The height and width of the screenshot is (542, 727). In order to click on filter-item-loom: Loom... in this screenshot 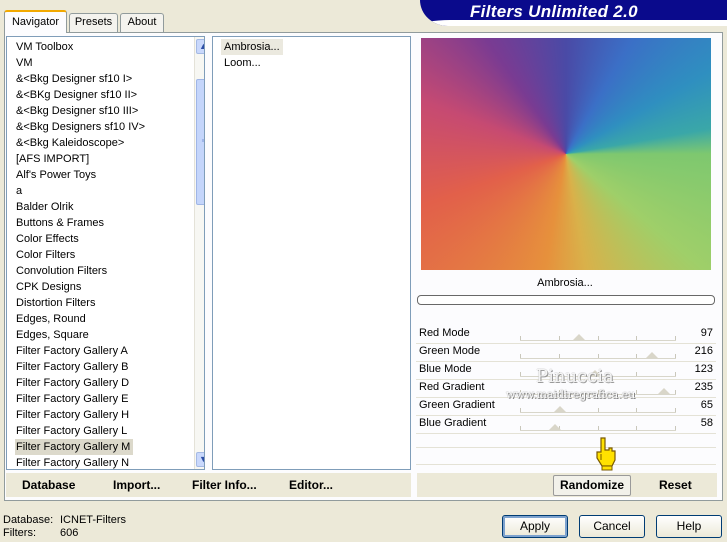, I will do `click(242, 63)`.